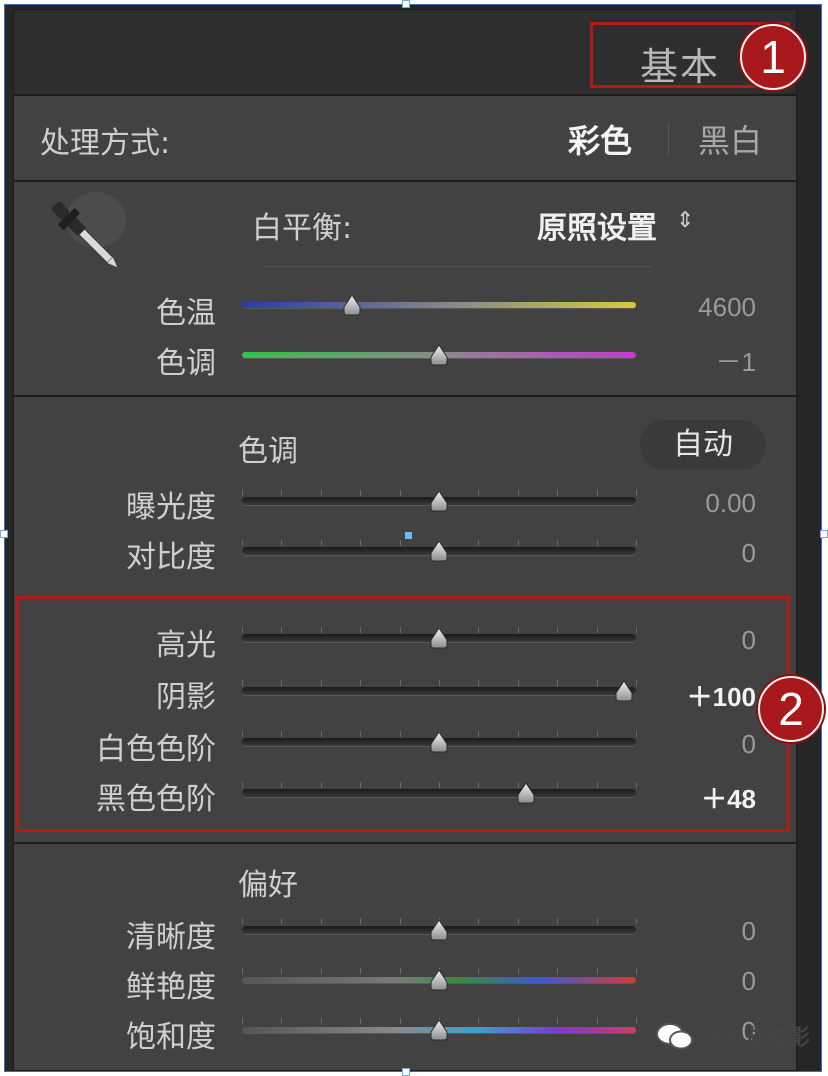 This screenshot has width=828, height=1076. I want to click on eyedropper-icon, so click(86, 238).